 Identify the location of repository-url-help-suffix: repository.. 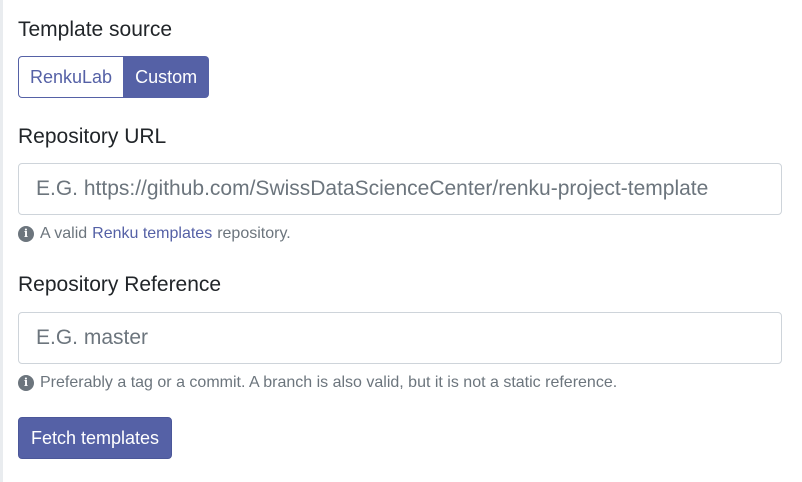
(254, 233).